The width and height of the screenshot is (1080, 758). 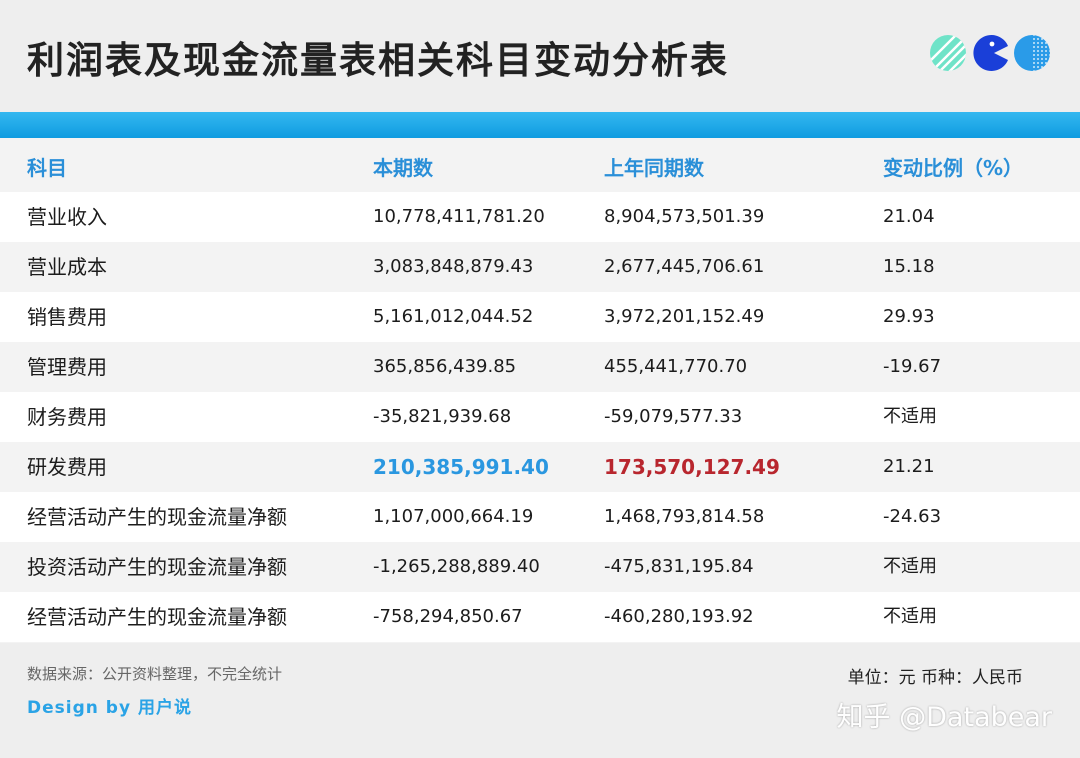 What do you see at coordinates (944, 717) in the screenshot?
I see `watermark: 知乎 @Databear` at bounding box center [944, 717].